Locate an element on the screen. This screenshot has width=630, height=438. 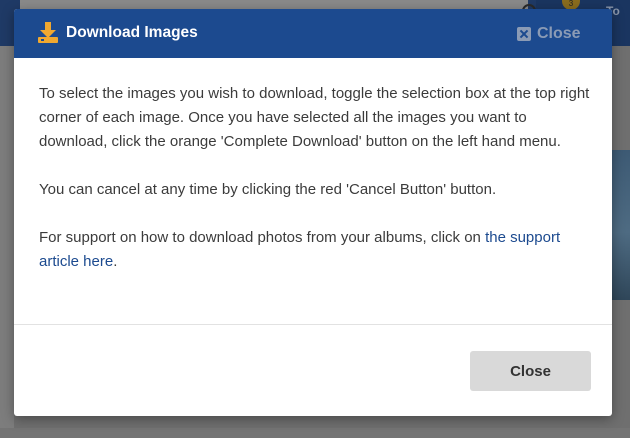
footer-divider is located at coordinates (313, 324).